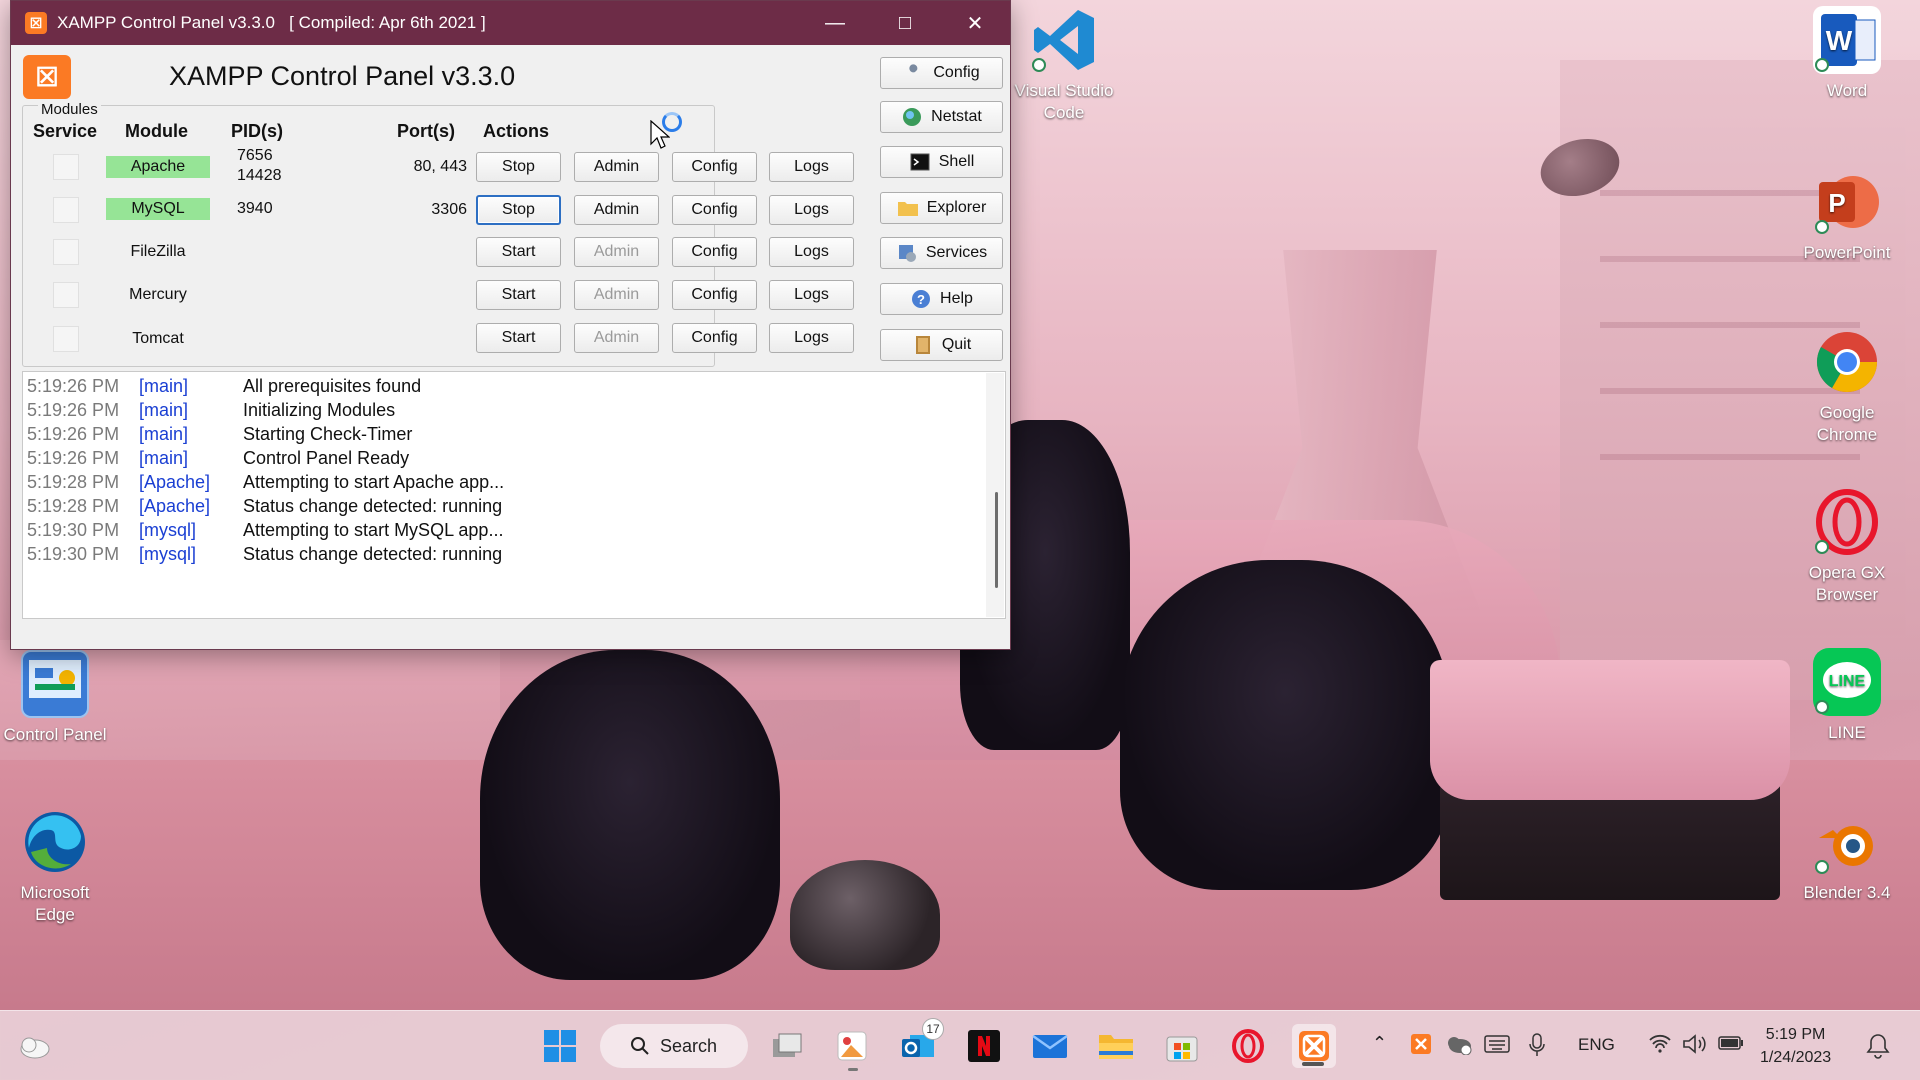 The width and height of the screenshot is (1920, 1080). I want to click on desktop-icon-control-panel: Control Panel, so click(55, 698).